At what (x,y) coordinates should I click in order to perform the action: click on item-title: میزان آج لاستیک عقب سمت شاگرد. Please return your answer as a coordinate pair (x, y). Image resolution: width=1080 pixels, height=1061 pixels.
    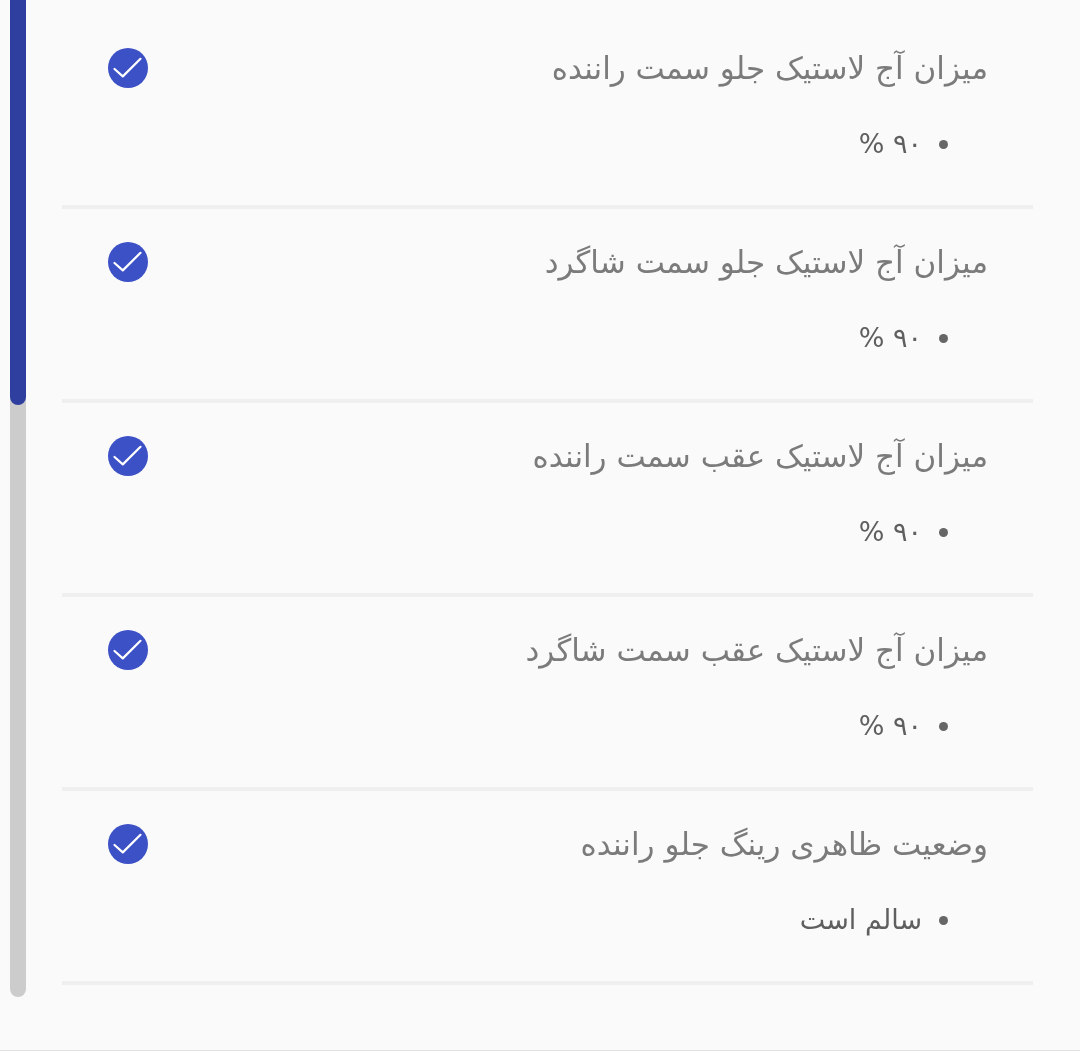
    Looking at the image, I should click on (756, 650).